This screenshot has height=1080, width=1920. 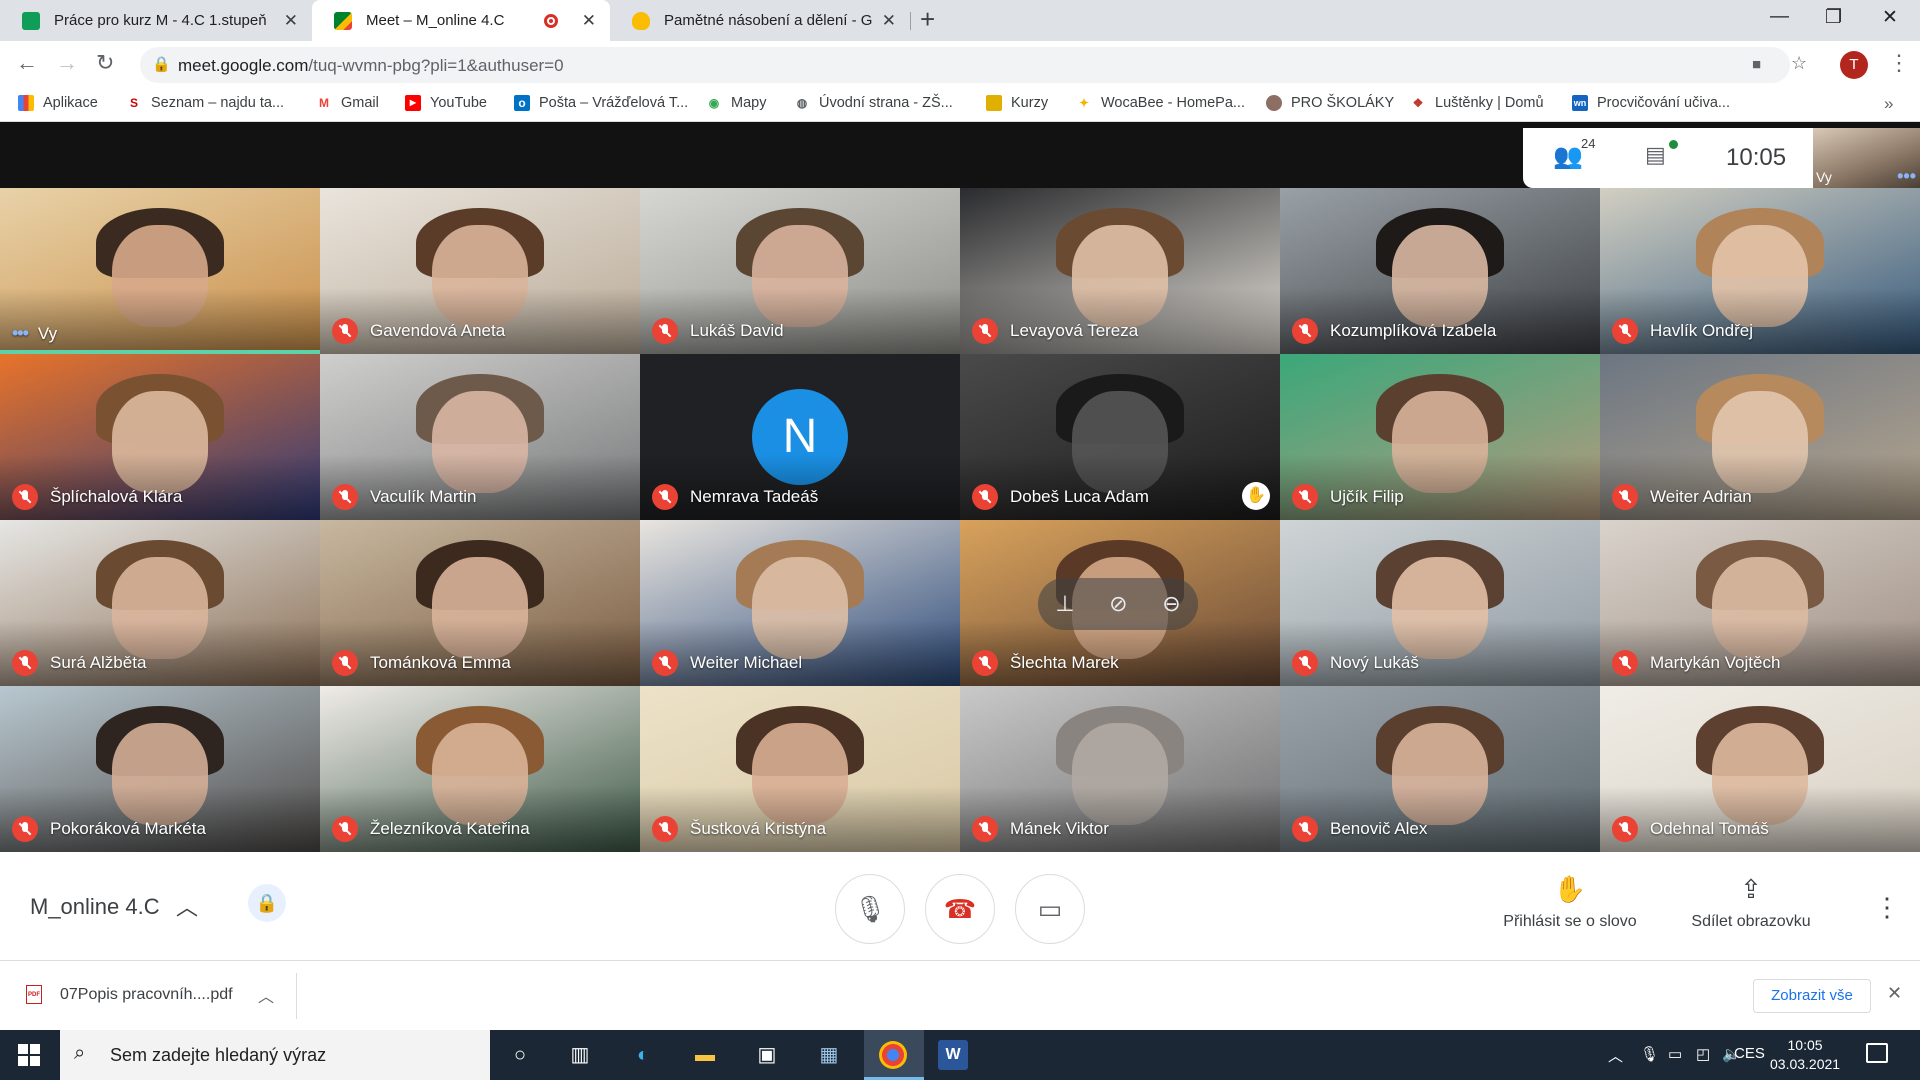 I want to click on bookmark-pro-skolaky: PRO ŠKOLÁKY, so click(x=1330, y=103).